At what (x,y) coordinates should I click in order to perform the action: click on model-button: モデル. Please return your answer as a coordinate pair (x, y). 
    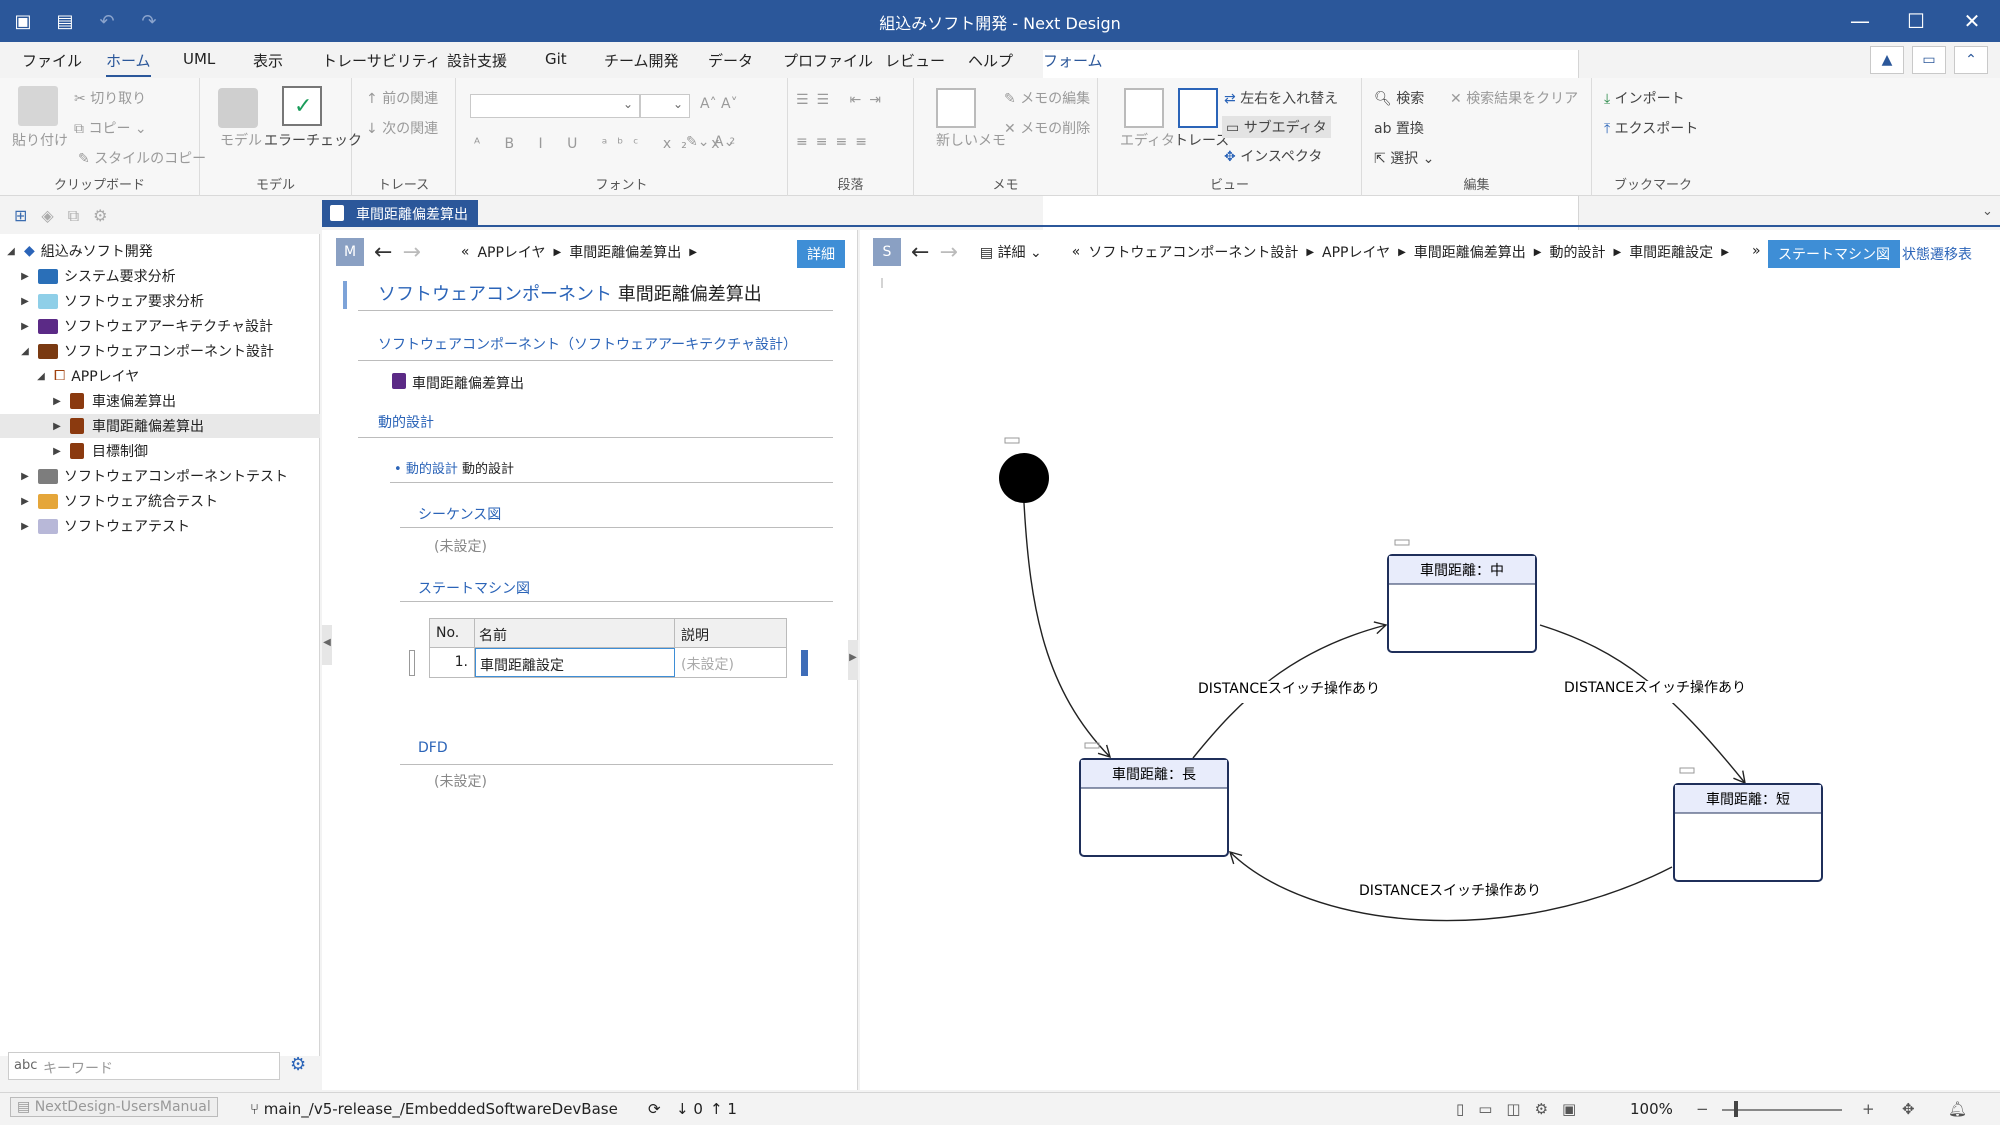
    Looking at the image, I should click on (241, 140).